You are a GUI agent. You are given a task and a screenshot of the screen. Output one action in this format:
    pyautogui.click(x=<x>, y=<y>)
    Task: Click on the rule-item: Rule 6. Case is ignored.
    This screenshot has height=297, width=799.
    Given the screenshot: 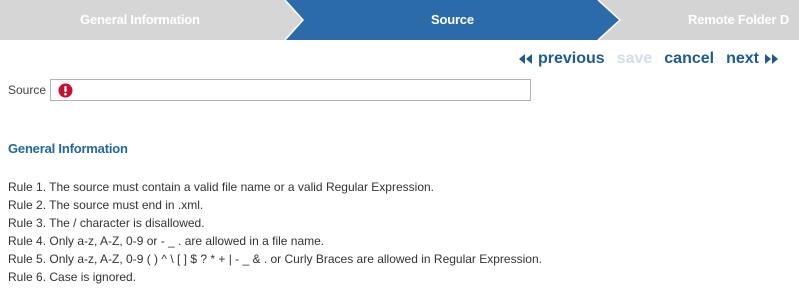 What is the action you would take?
    pyautogui.click(x=72, y=277)
    